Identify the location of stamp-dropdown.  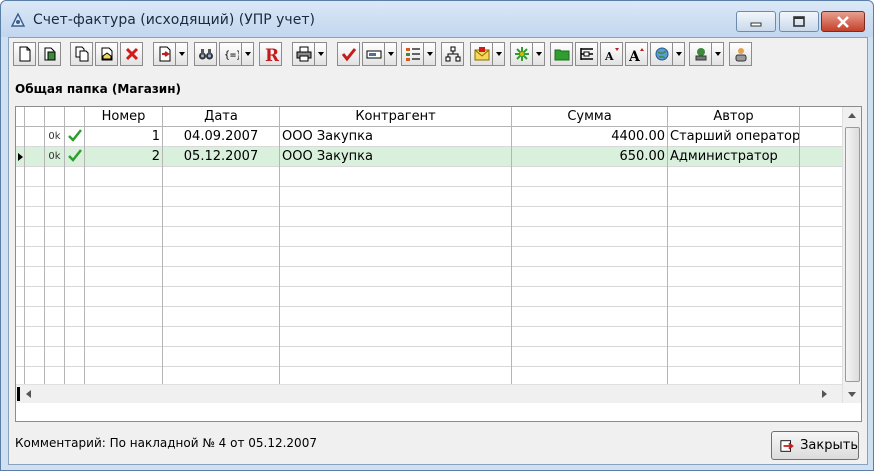
(718, 54).